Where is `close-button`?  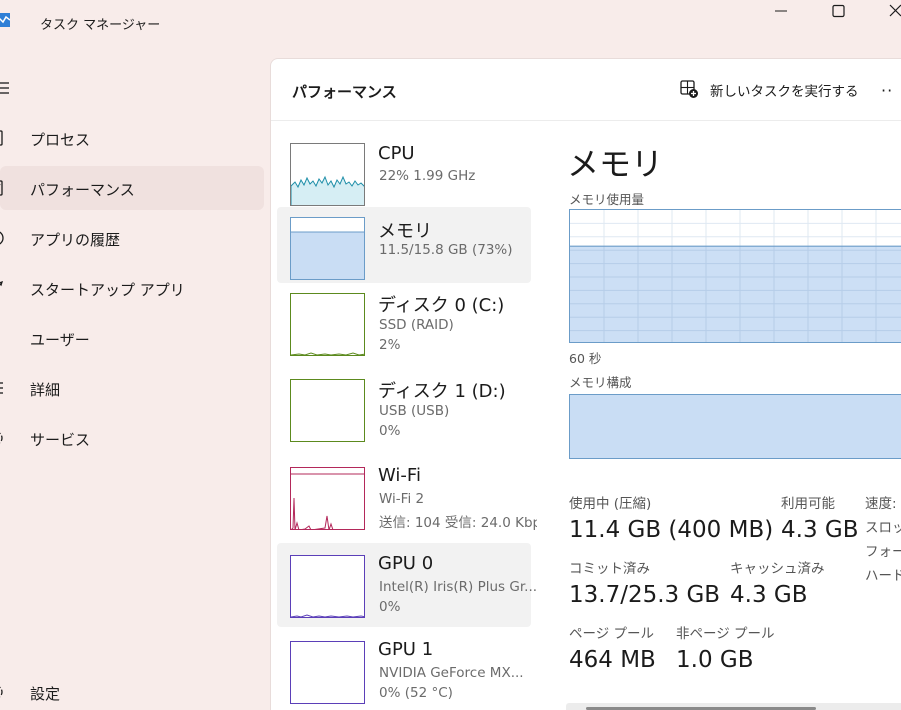 close-button is located at coordinates (886, 12).